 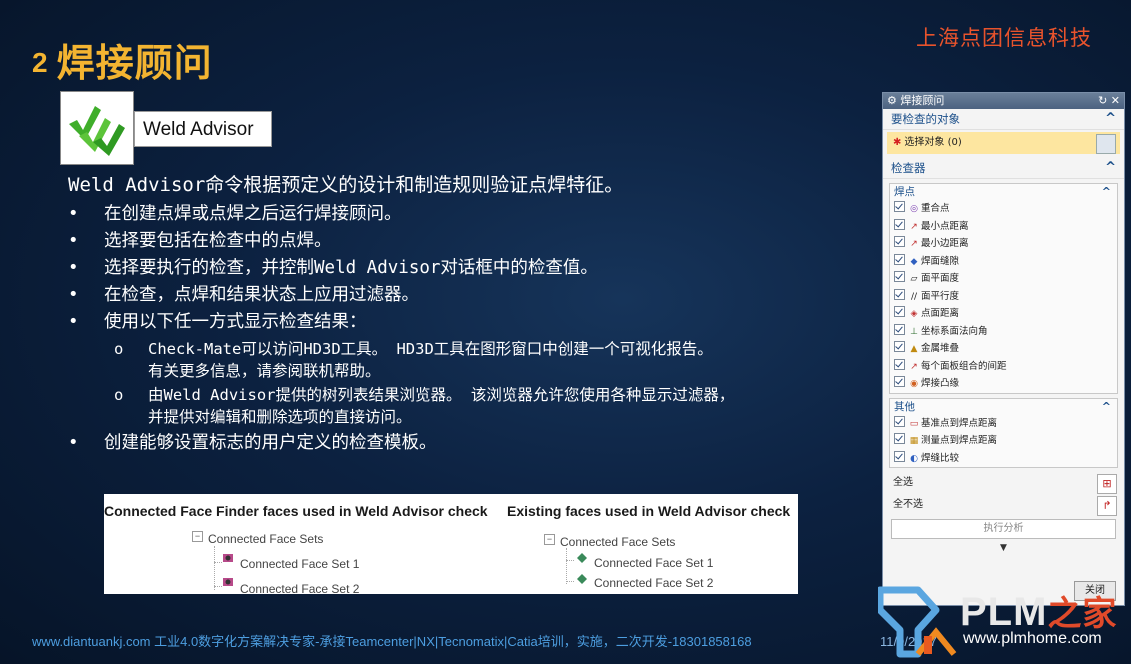 What do you see at coordinates (299, 564) in the screenshot?
I see `tree-item-left: Connected Face Set 1` at bounding box center [299, 564].